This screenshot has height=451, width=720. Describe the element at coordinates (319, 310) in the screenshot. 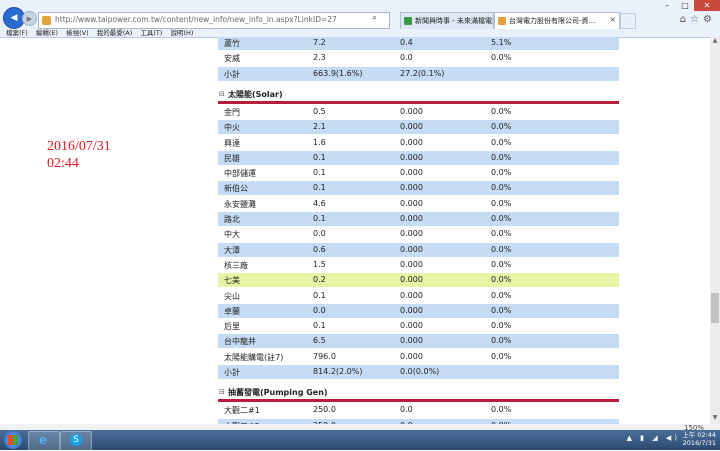

I see `capacity-value: 0.0` at that location.